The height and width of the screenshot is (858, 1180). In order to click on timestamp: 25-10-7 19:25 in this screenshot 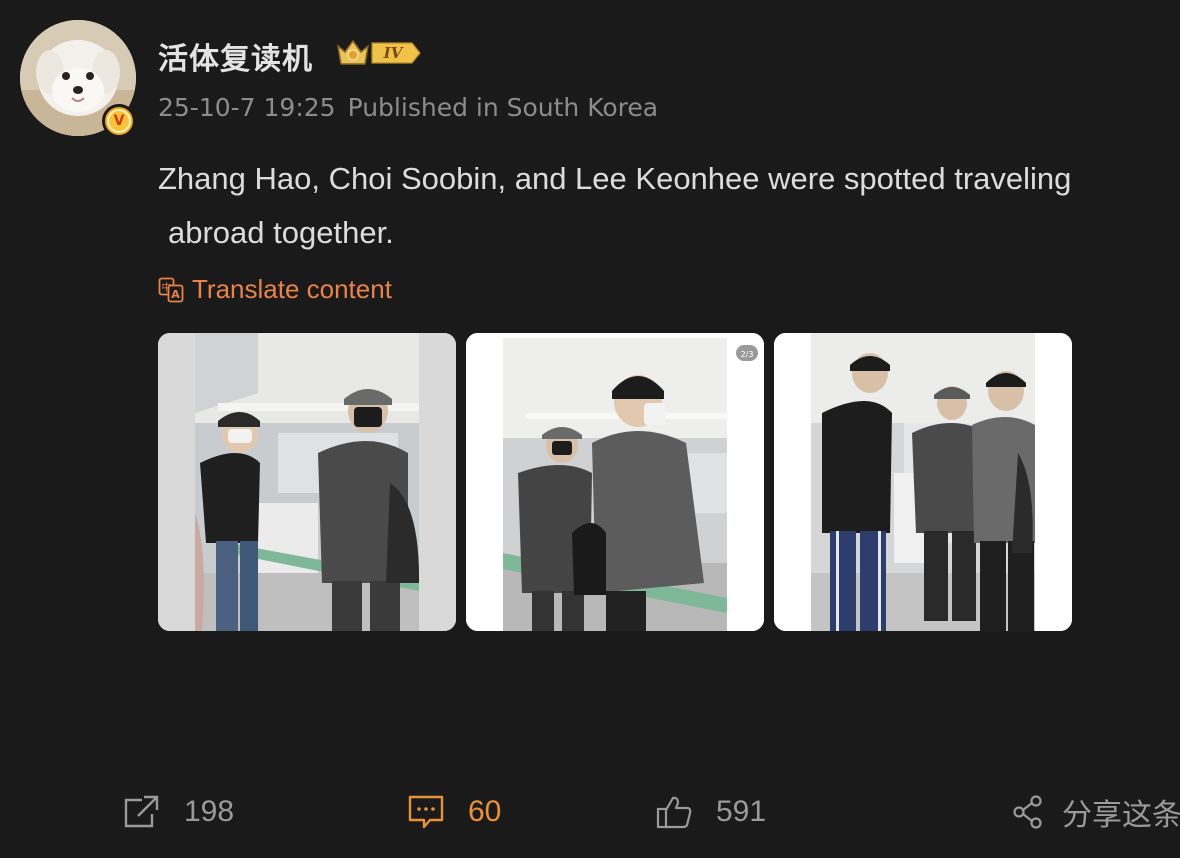, I will do `click(247, 107)`.